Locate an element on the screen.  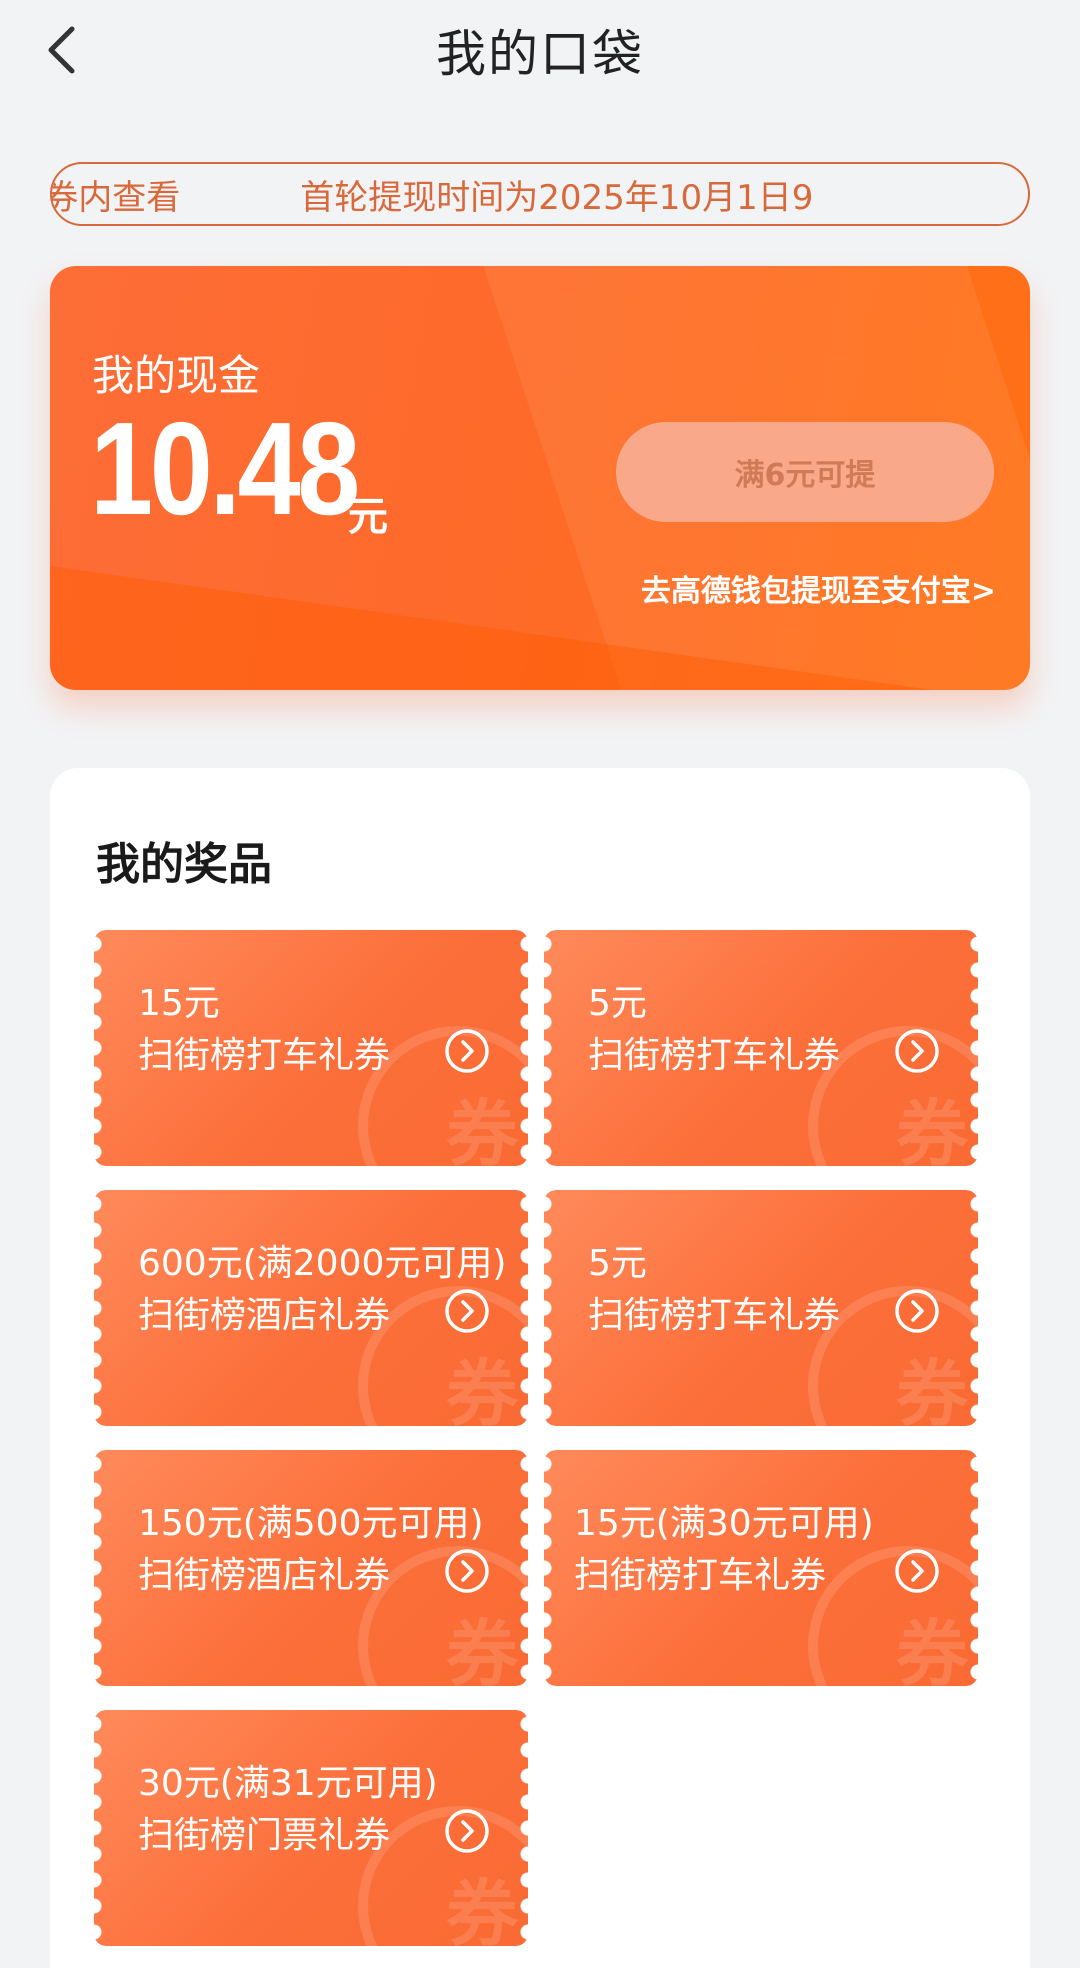
coupon-card: 券 150元(满500元可用) 扫街榜酒店礼券 is located at coordinates (311, 1568).